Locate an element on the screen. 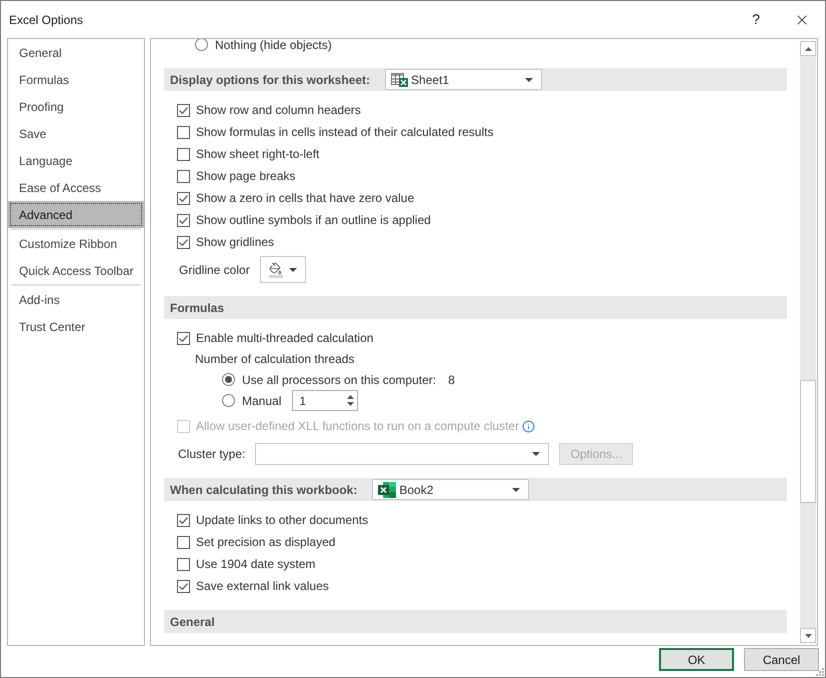 This screenshot has width=826, height=678. sidebar-item: Ease of Access is located at coordinates (76, 187).